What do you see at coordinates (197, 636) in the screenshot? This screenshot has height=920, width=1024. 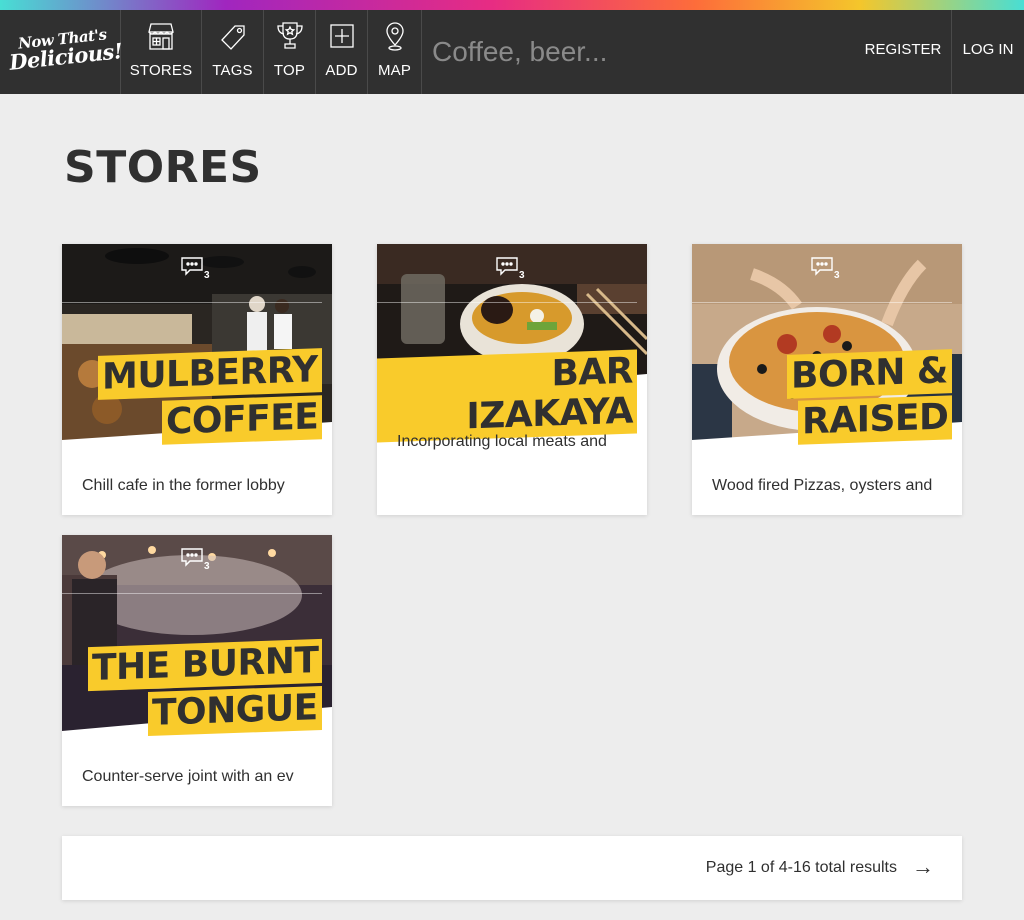 I see `store-hero: 3 THE BURNT TONGUE` at bounding box center [197, 636].